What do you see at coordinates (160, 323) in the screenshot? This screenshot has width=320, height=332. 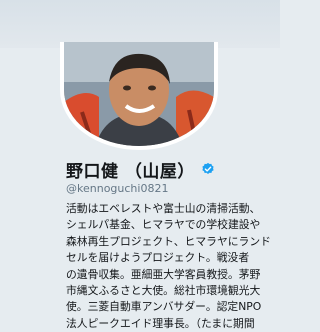 I see `bio-line: 法人ピークエイド理事長。（たまに期間` at bounding box center [160, 323].